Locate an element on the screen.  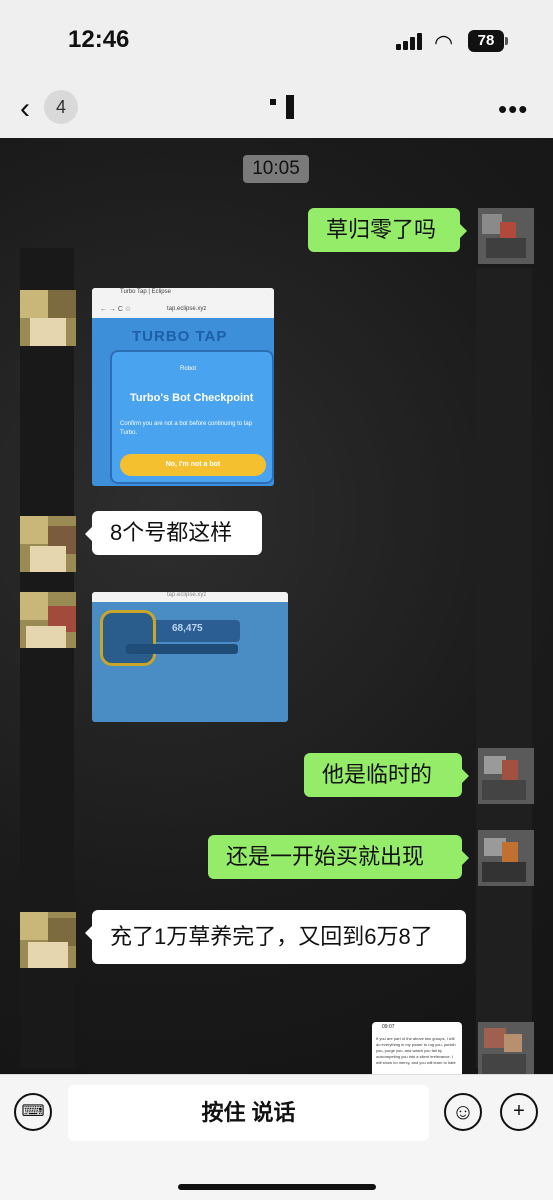
message-bubble-sent: 草归零了吗 is located at coordinates (387, 230).